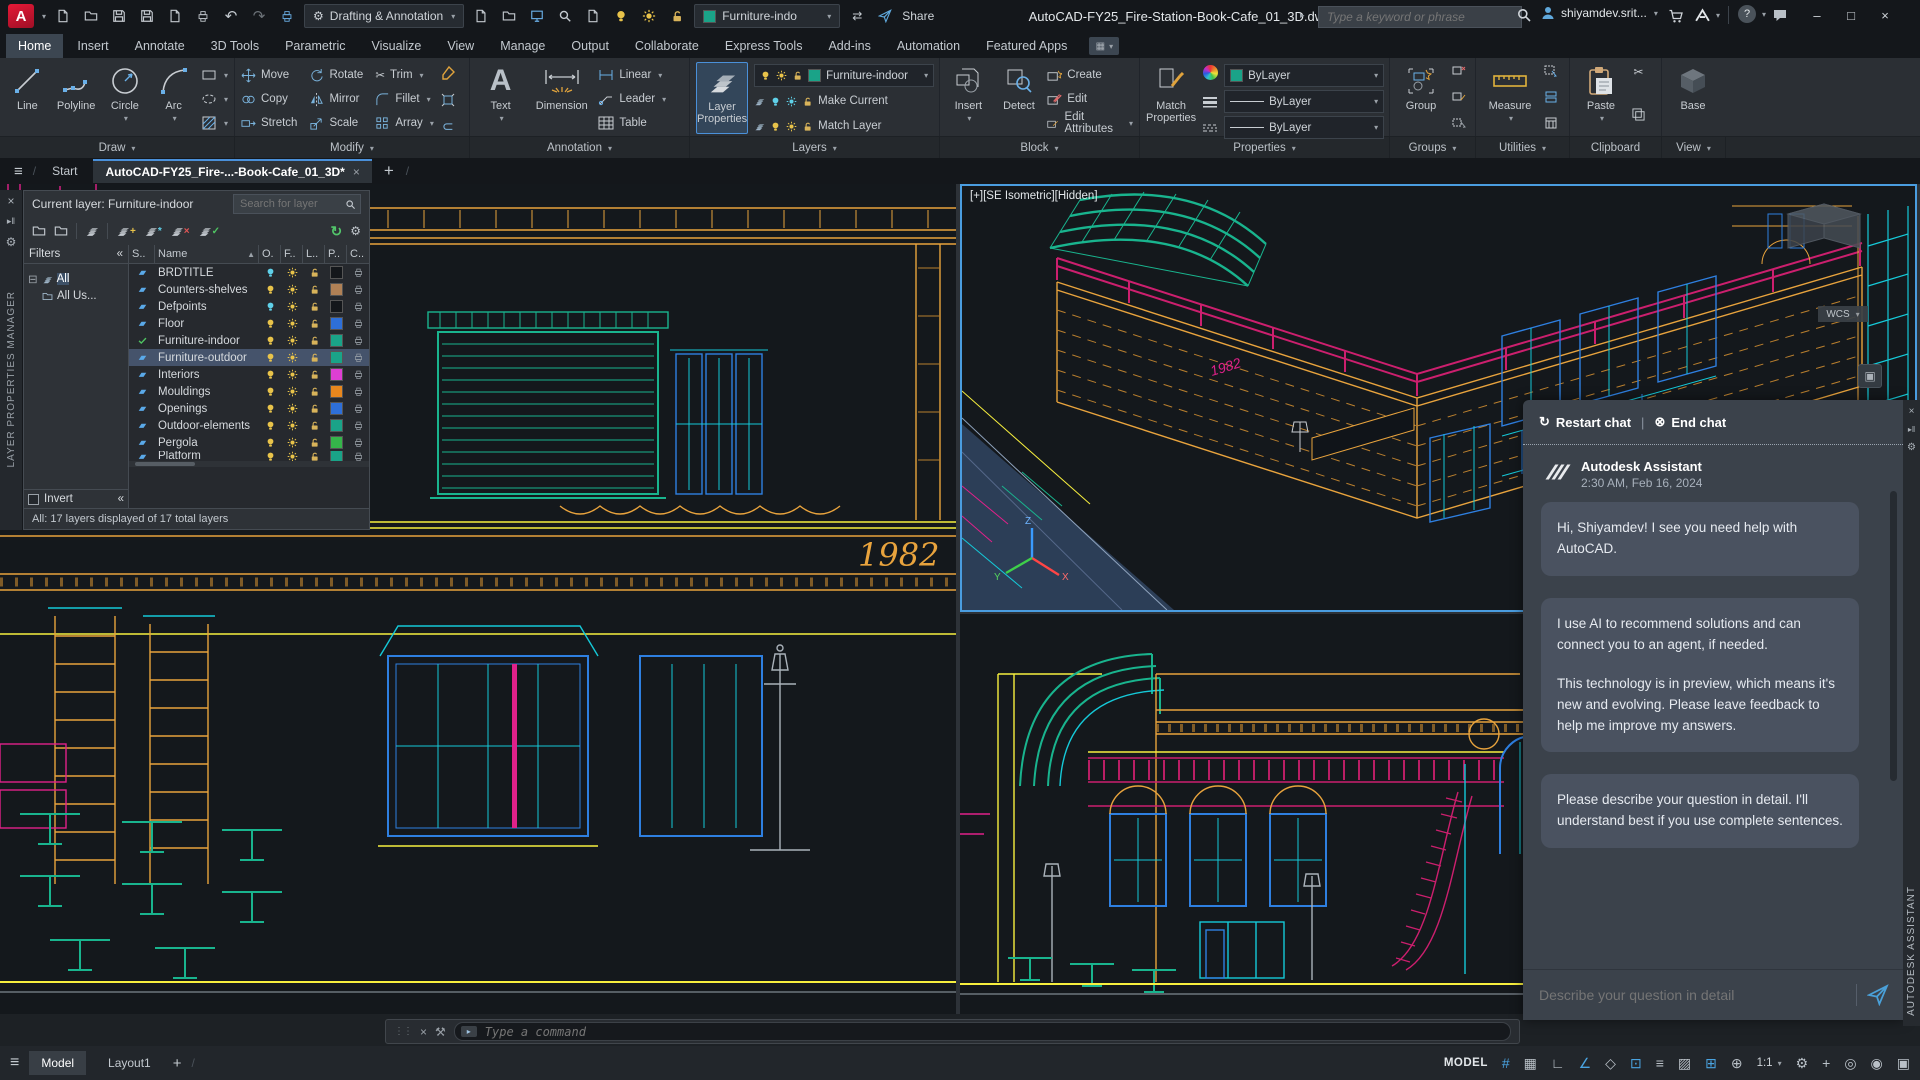 The image size is (1920, 1080). Describe the element at coordinates (1171, 93) in the screenshot. I see `match-properties-button: Match Properties` at that location.